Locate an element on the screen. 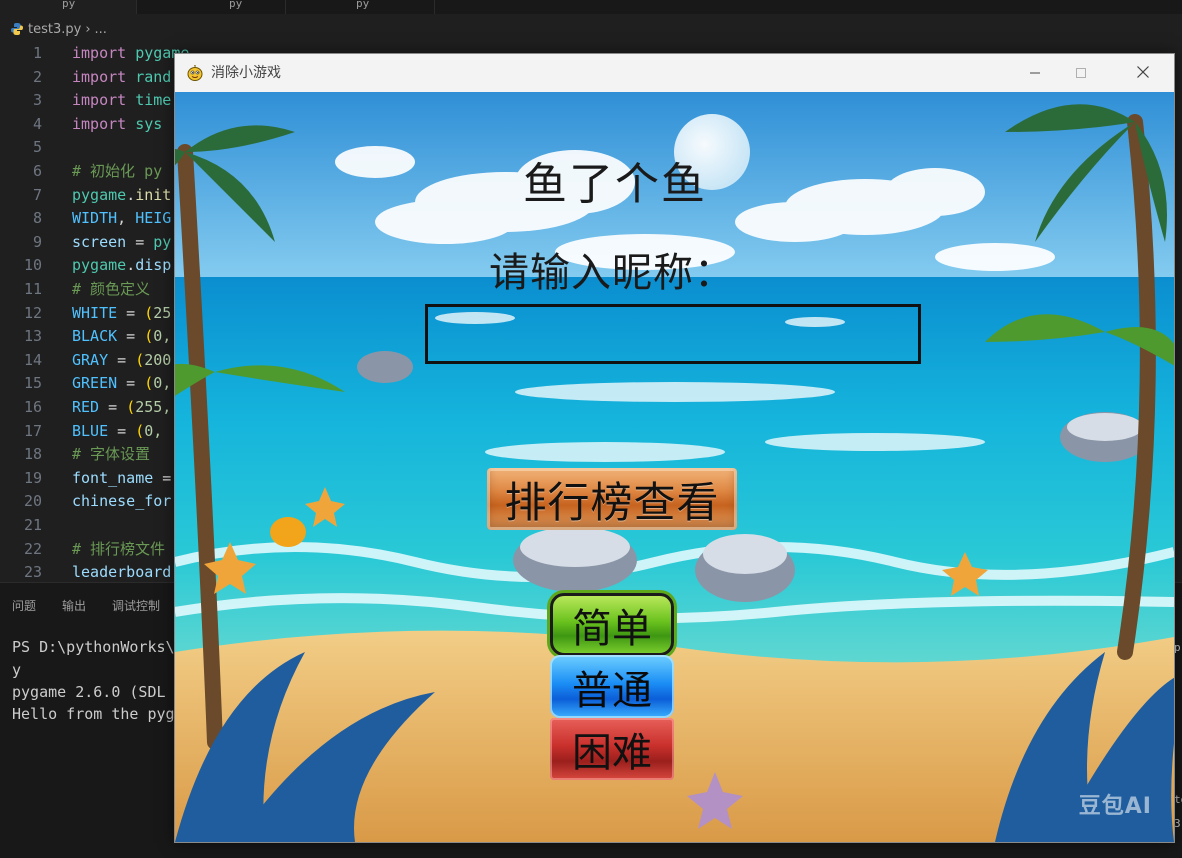  code-line: 15 GREEN = (0, is located at coordinates (97, 383).